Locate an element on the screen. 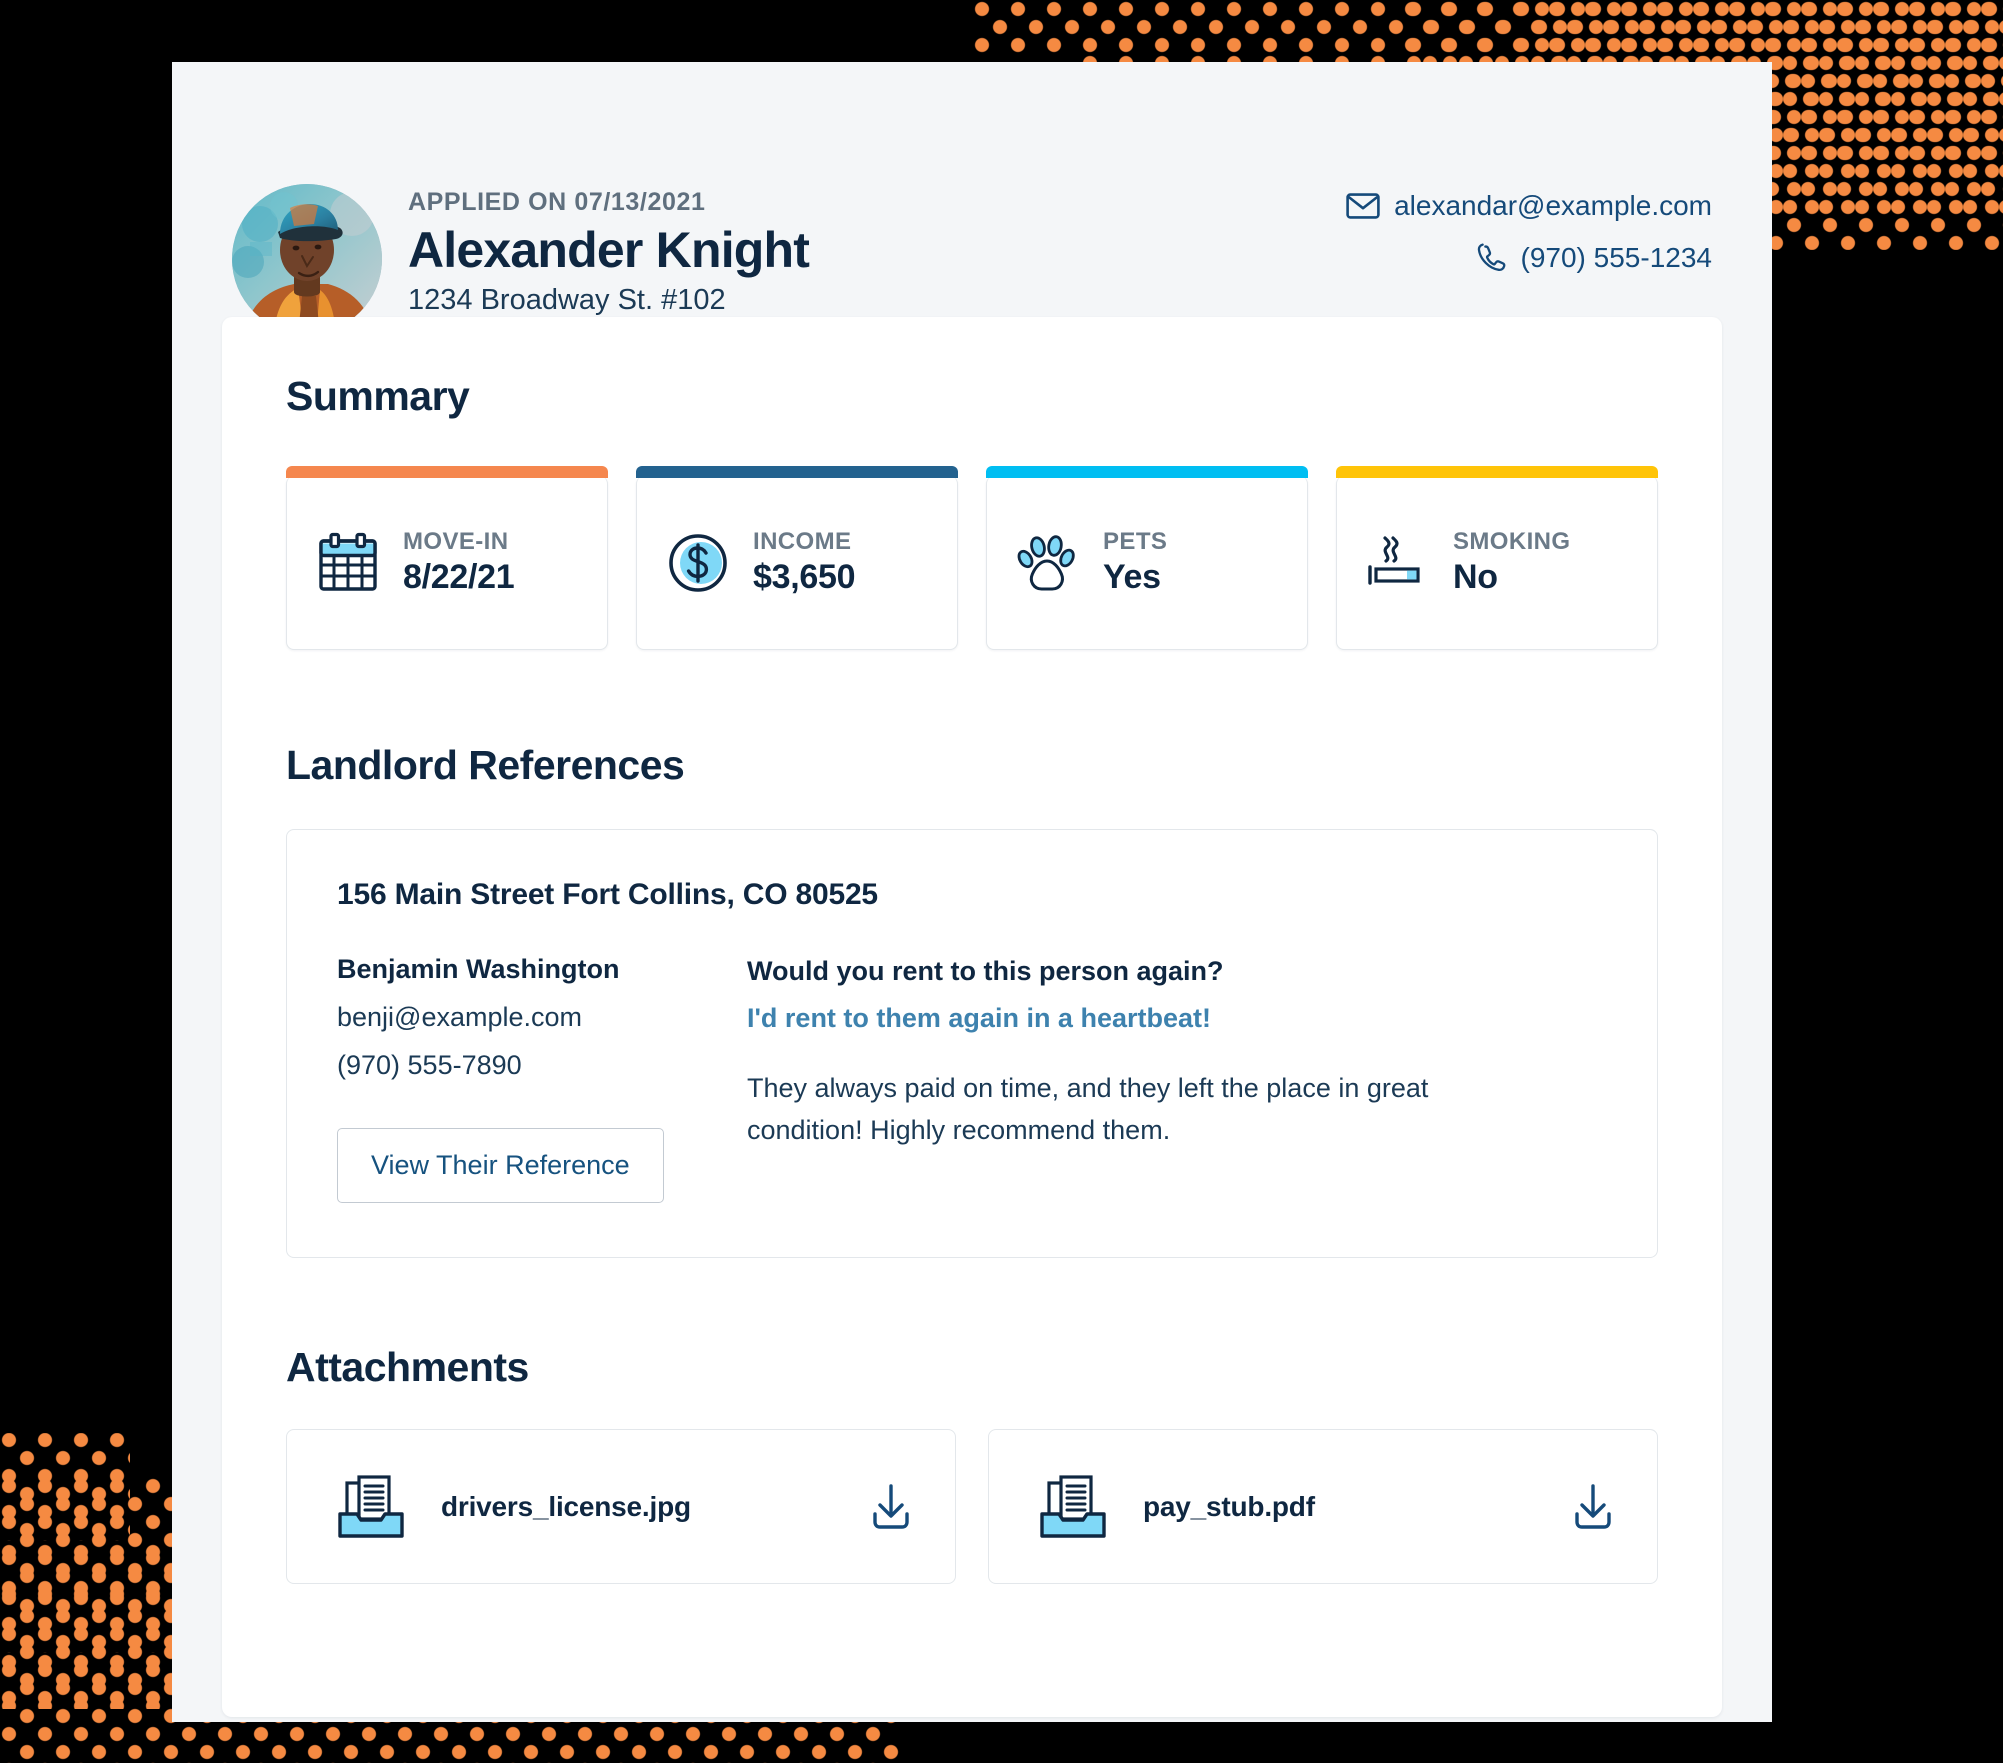 The height and width of the screenshot is (1763, 2003). summary-card-value: $3,650 is located at coordinates (804, 577).